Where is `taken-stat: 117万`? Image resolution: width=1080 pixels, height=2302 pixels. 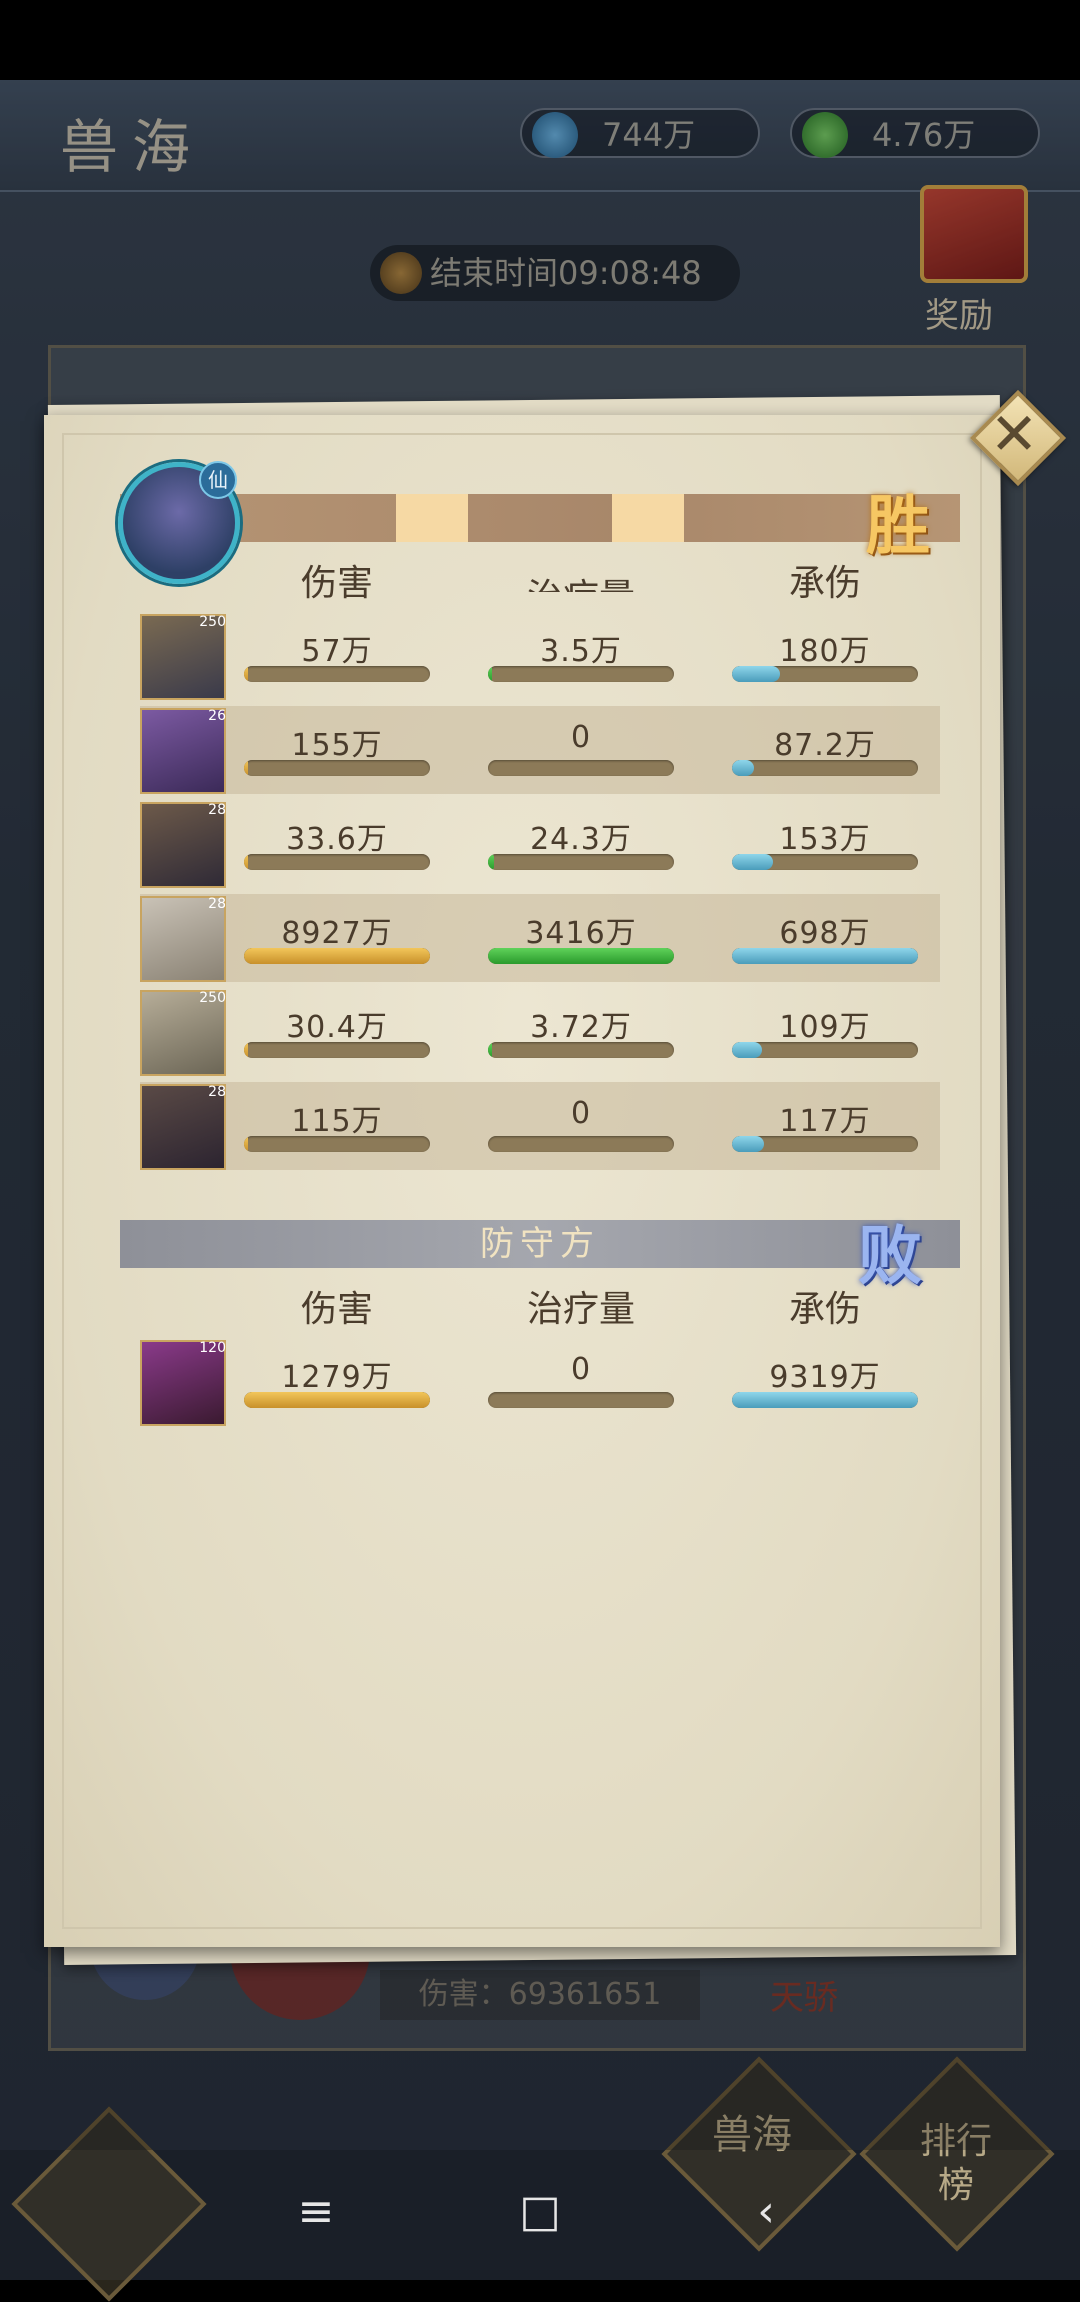
taken-stat: 117万 is located at coordinates (825, 1126).